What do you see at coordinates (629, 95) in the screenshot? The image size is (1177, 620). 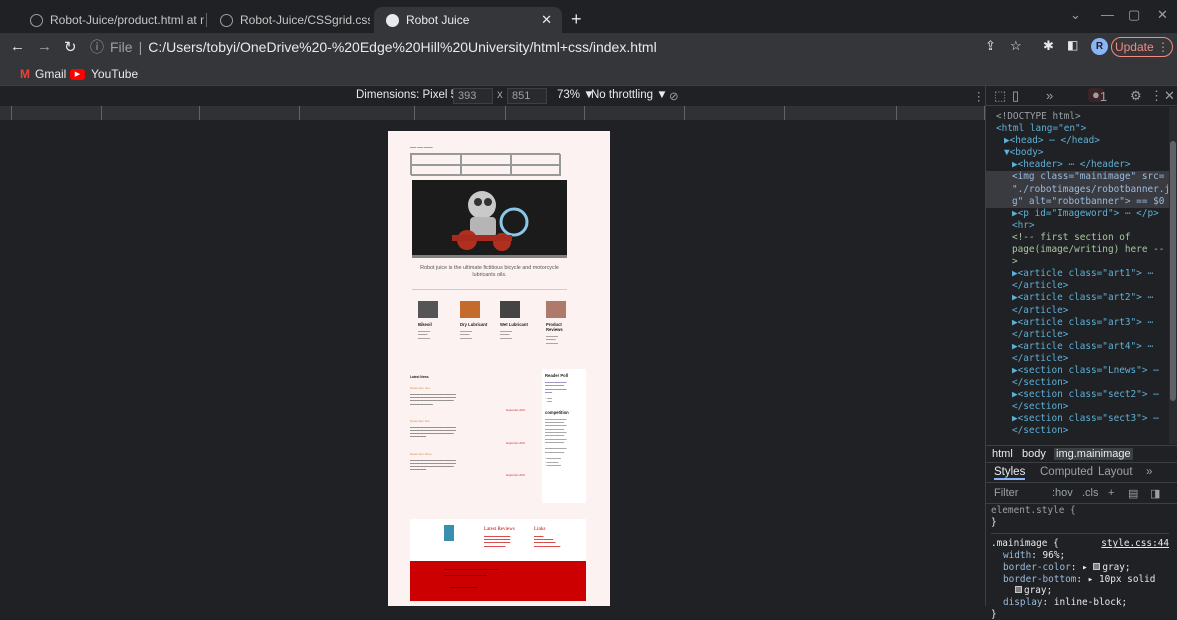 I see `throttling-select: No throttling ▼` at bounding box center [629, 95].